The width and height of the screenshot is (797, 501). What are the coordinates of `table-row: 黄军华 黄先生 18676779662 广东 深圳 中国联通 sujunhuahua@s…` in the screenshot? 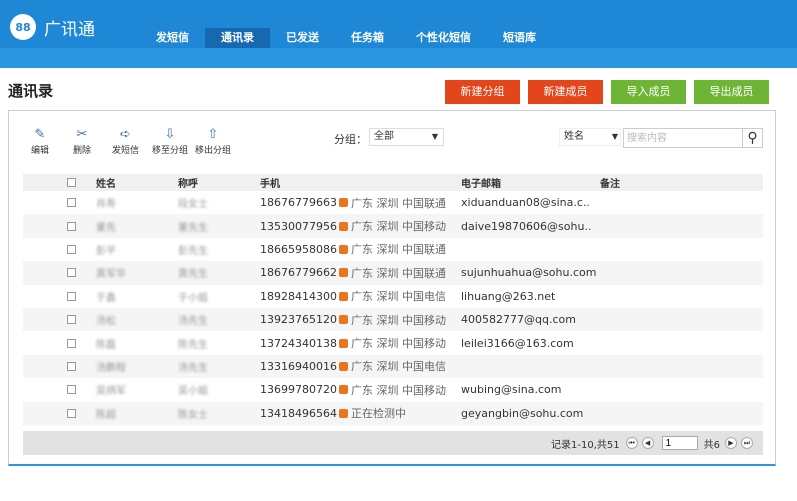 It's located at (393, 273).